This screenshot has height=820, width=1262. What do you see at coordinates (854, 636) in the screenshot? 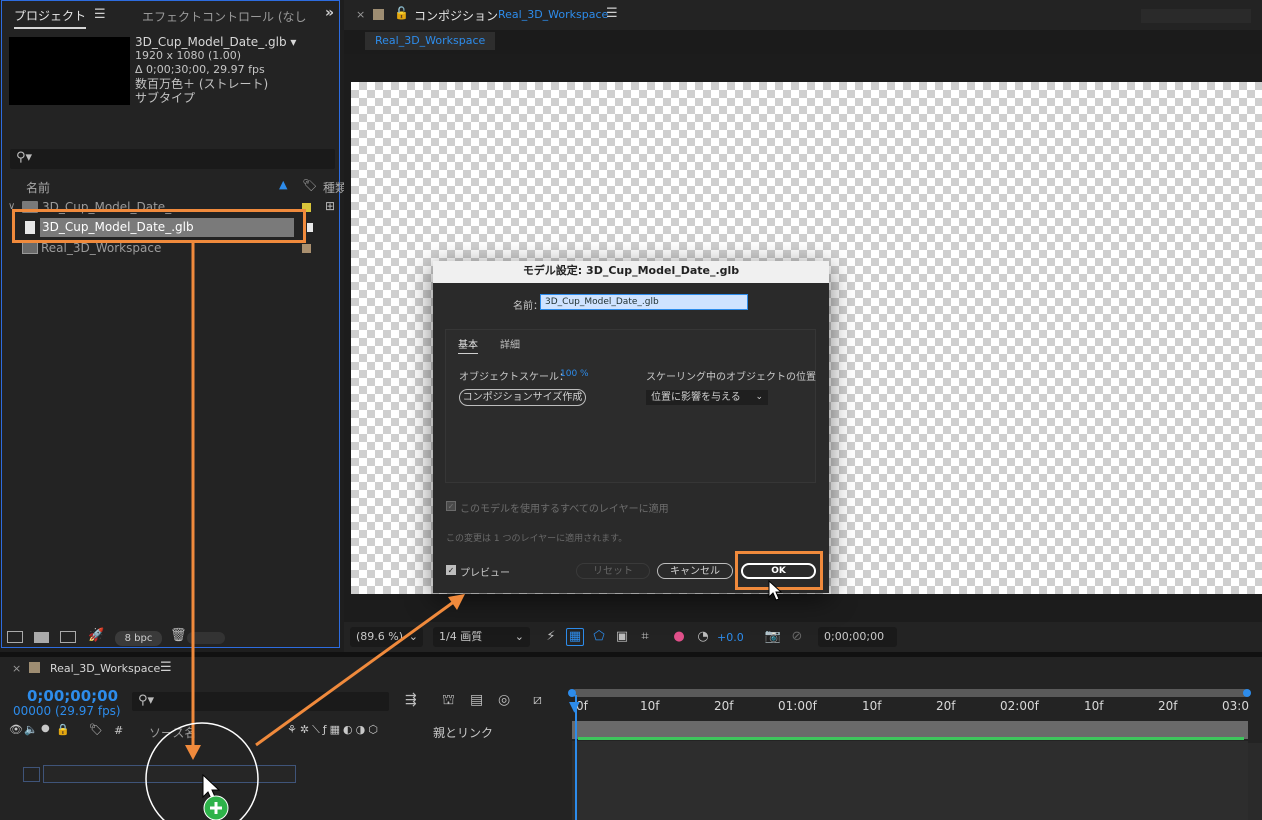
I see `viewer-timecode: 0;00;00;00` at bounding box center [854, 636].